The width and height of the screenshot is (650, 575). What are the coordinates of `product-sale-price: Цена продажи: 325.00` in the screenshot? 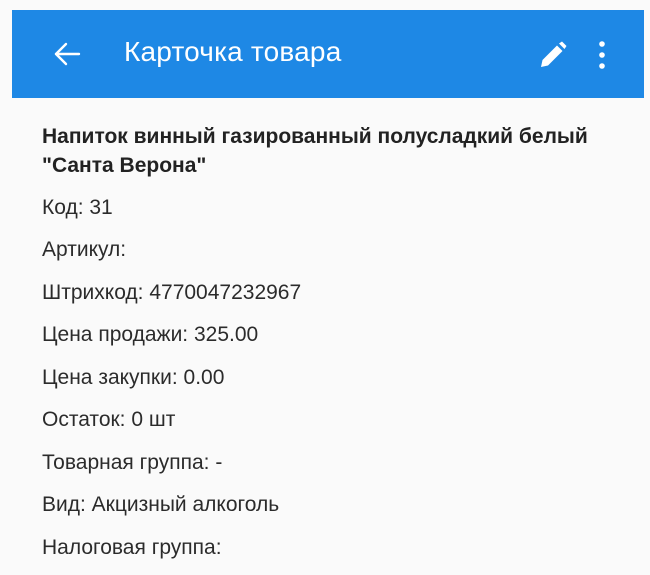 It's located at (150, 334).